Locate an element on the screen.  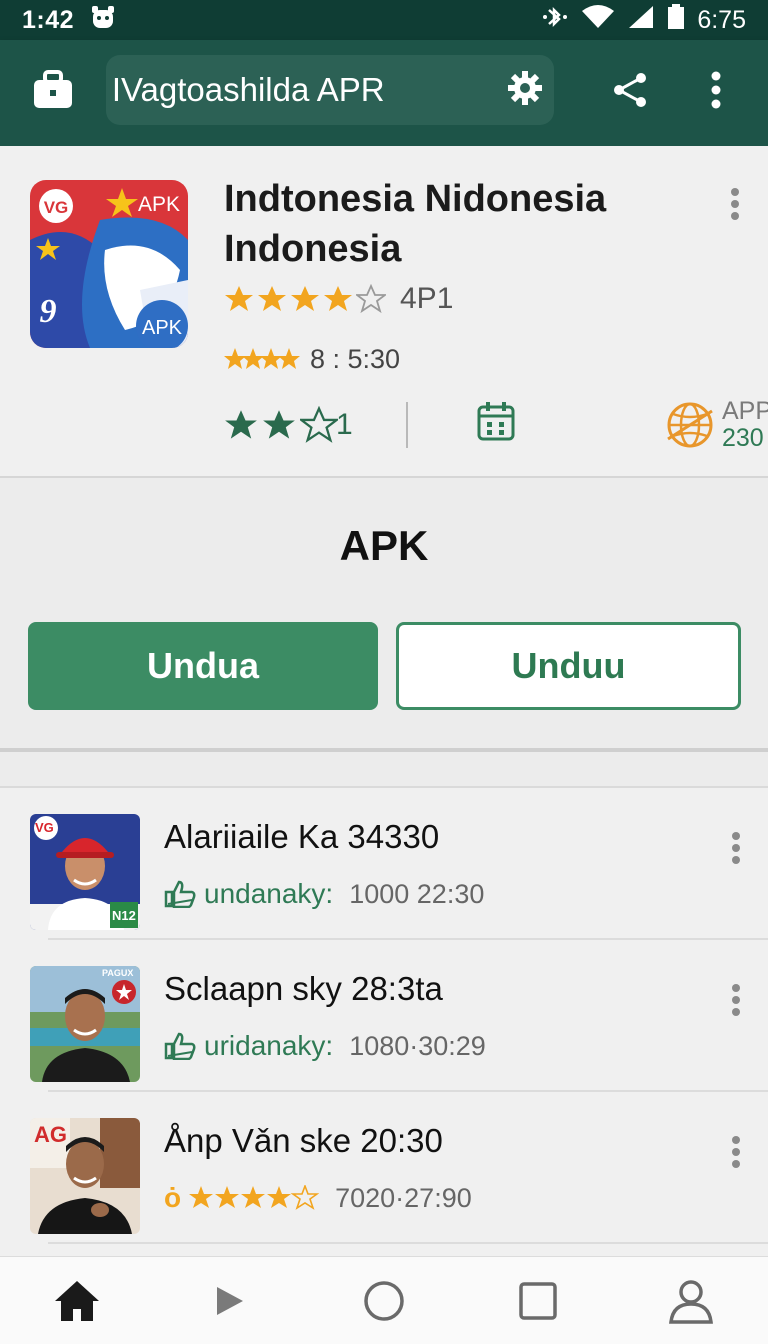
store-bag-icon is located at coordinates (53, 90).